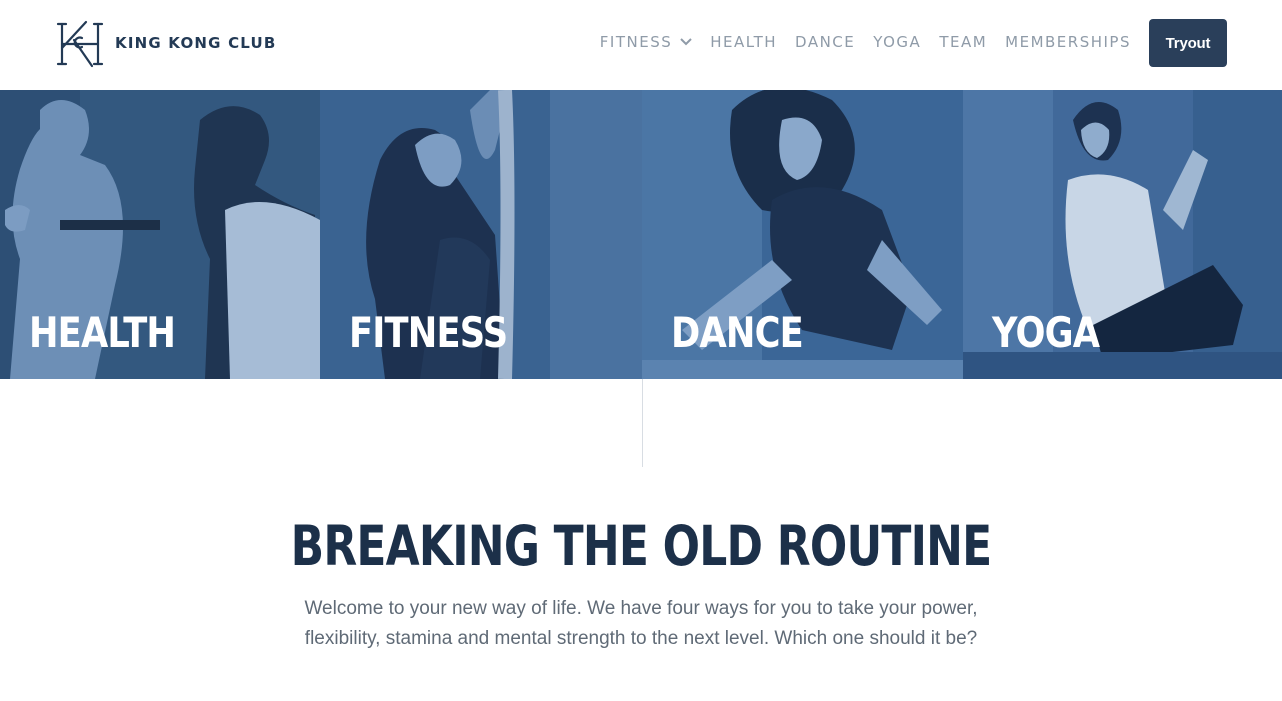  I want to click on section-heading: BREAKING THE OLD ROUTINE, so click(641, 546).